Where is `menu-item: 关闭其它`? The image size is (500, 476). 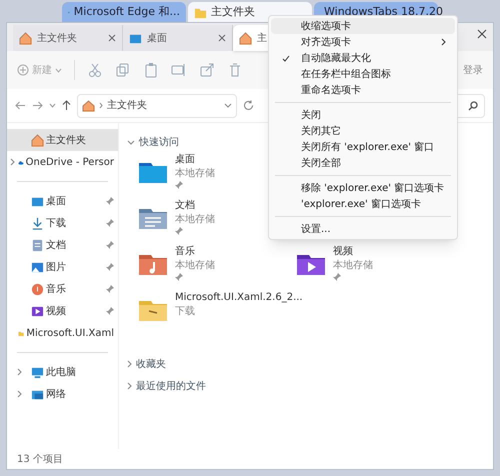
menu-item: 关闭其它 is located at coordinates (363, 131).